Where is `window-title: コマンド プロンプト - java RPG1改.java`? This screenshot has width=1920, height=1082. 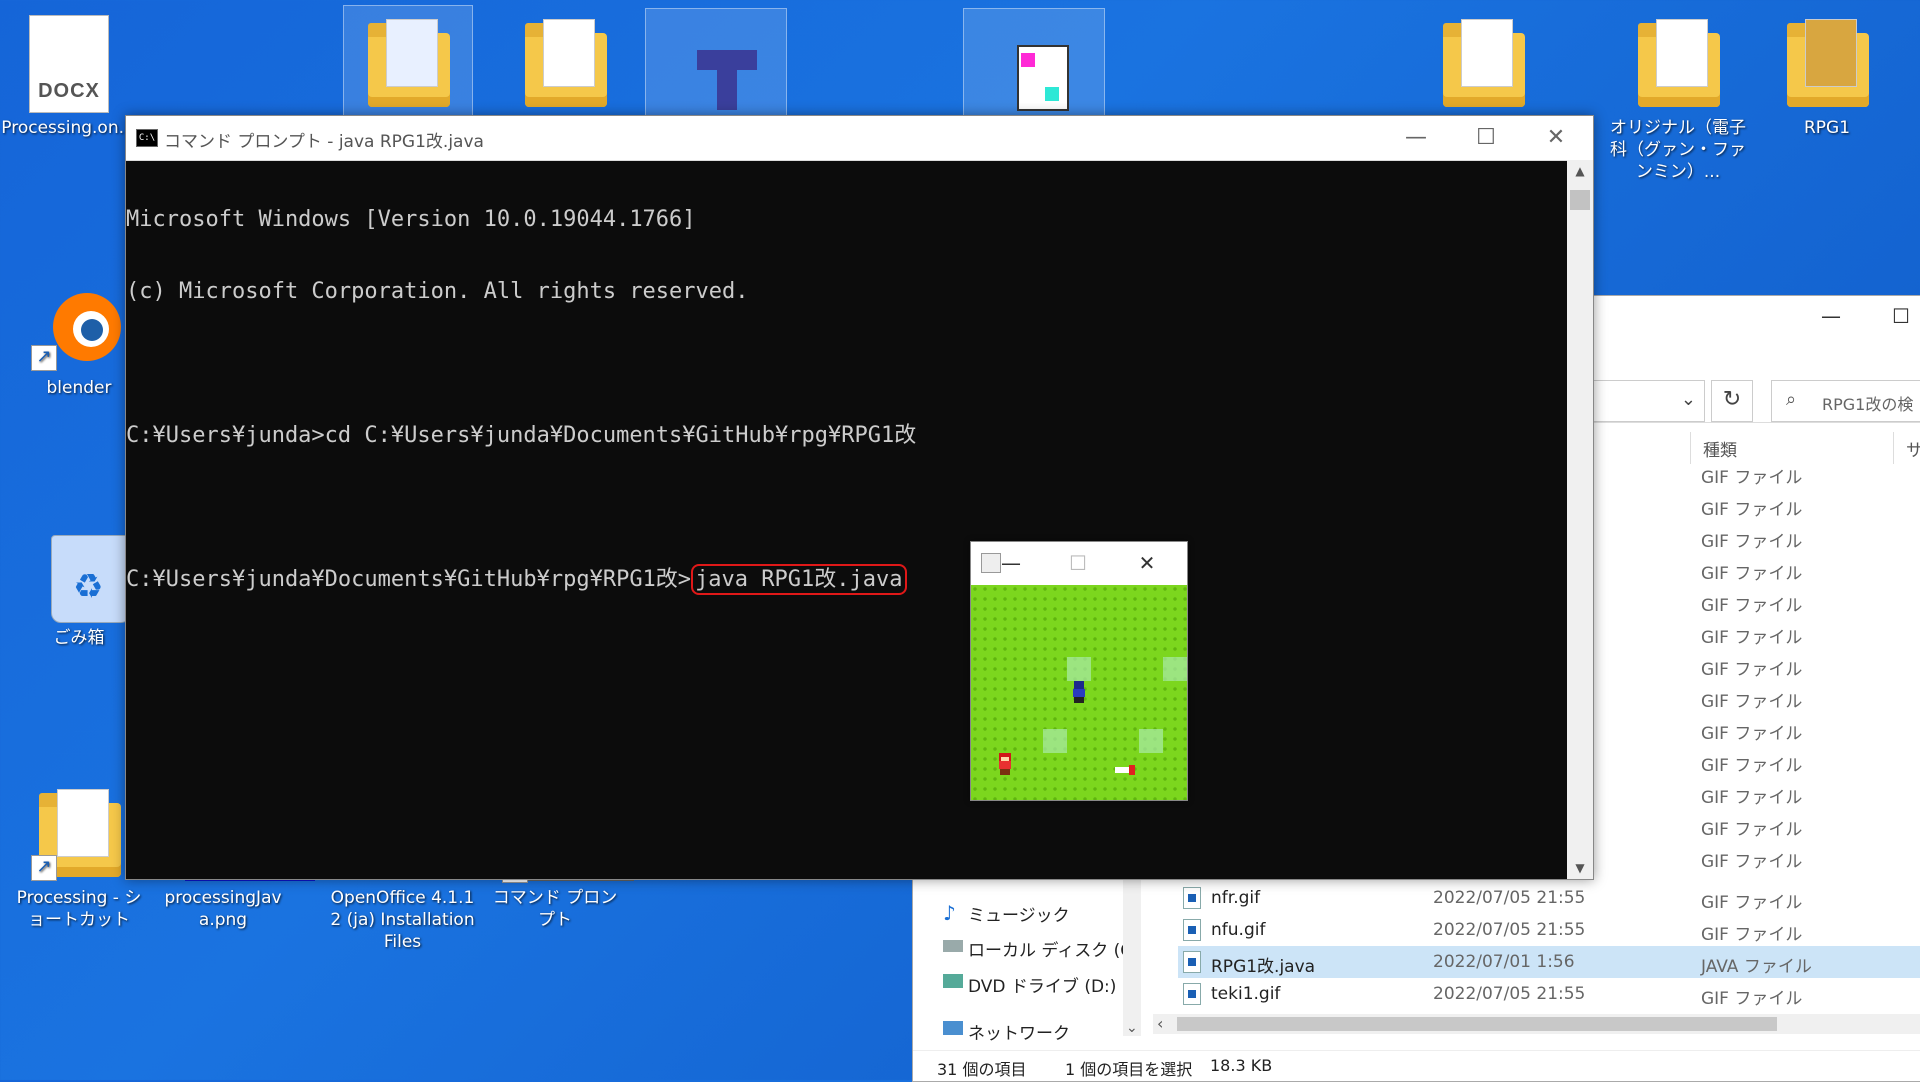 window-title: コマンド プロンプト - java RPG1改.java is located at coordinates (324, 142).